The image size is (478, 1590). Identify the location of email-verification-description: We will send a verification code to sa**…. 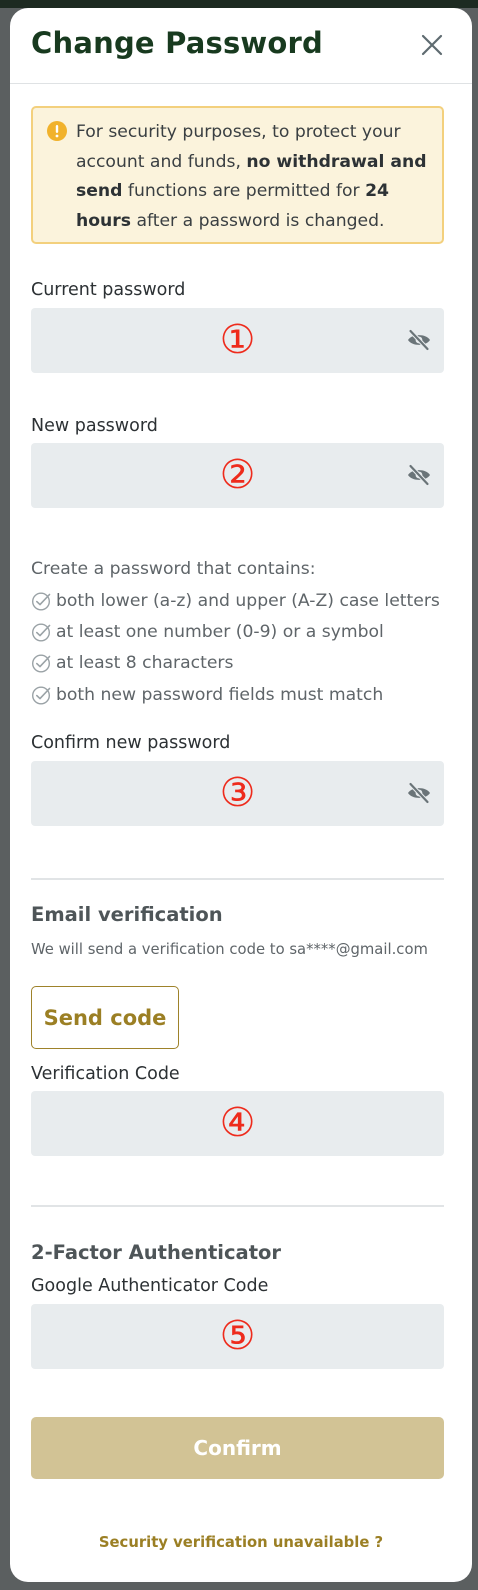
(229, 949).